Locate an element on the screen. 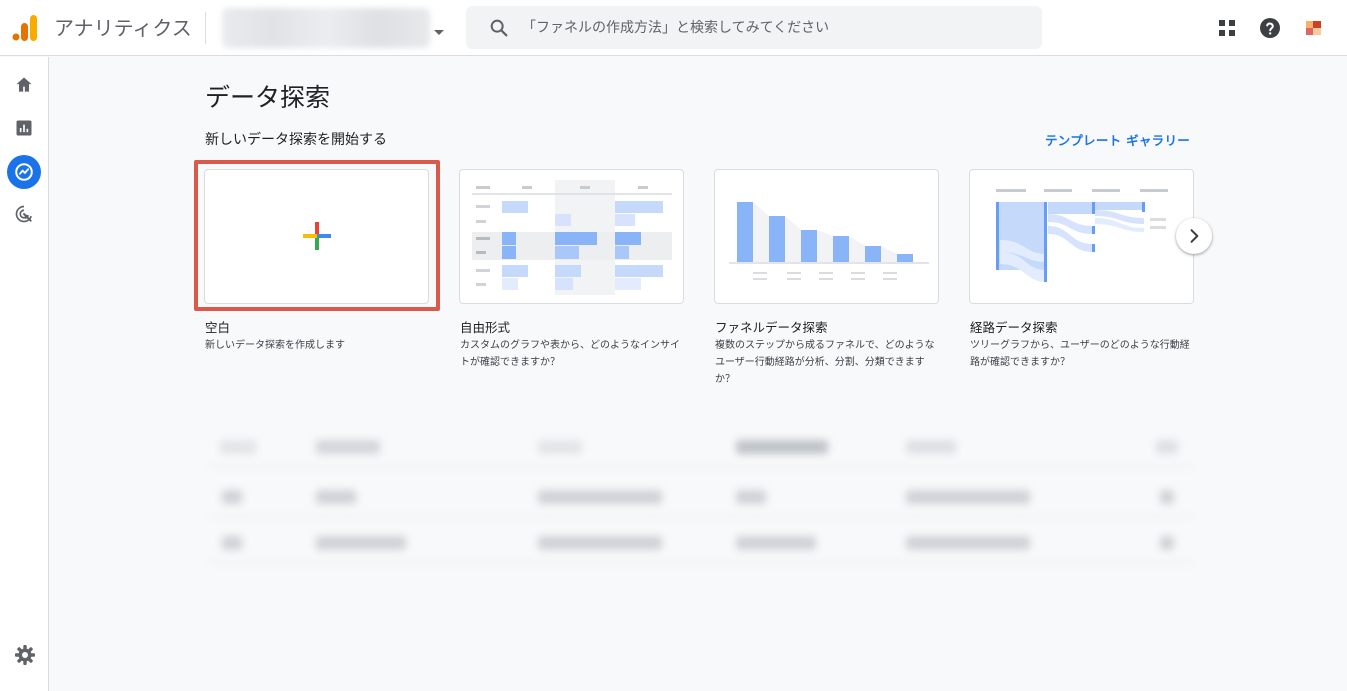 The height and width of the screenshot is (691, 1347). tile-desc-free-form: カスタムのグラフや表から、どのようなインサイトが確認できますか？ is located at coordinates (570, 354).